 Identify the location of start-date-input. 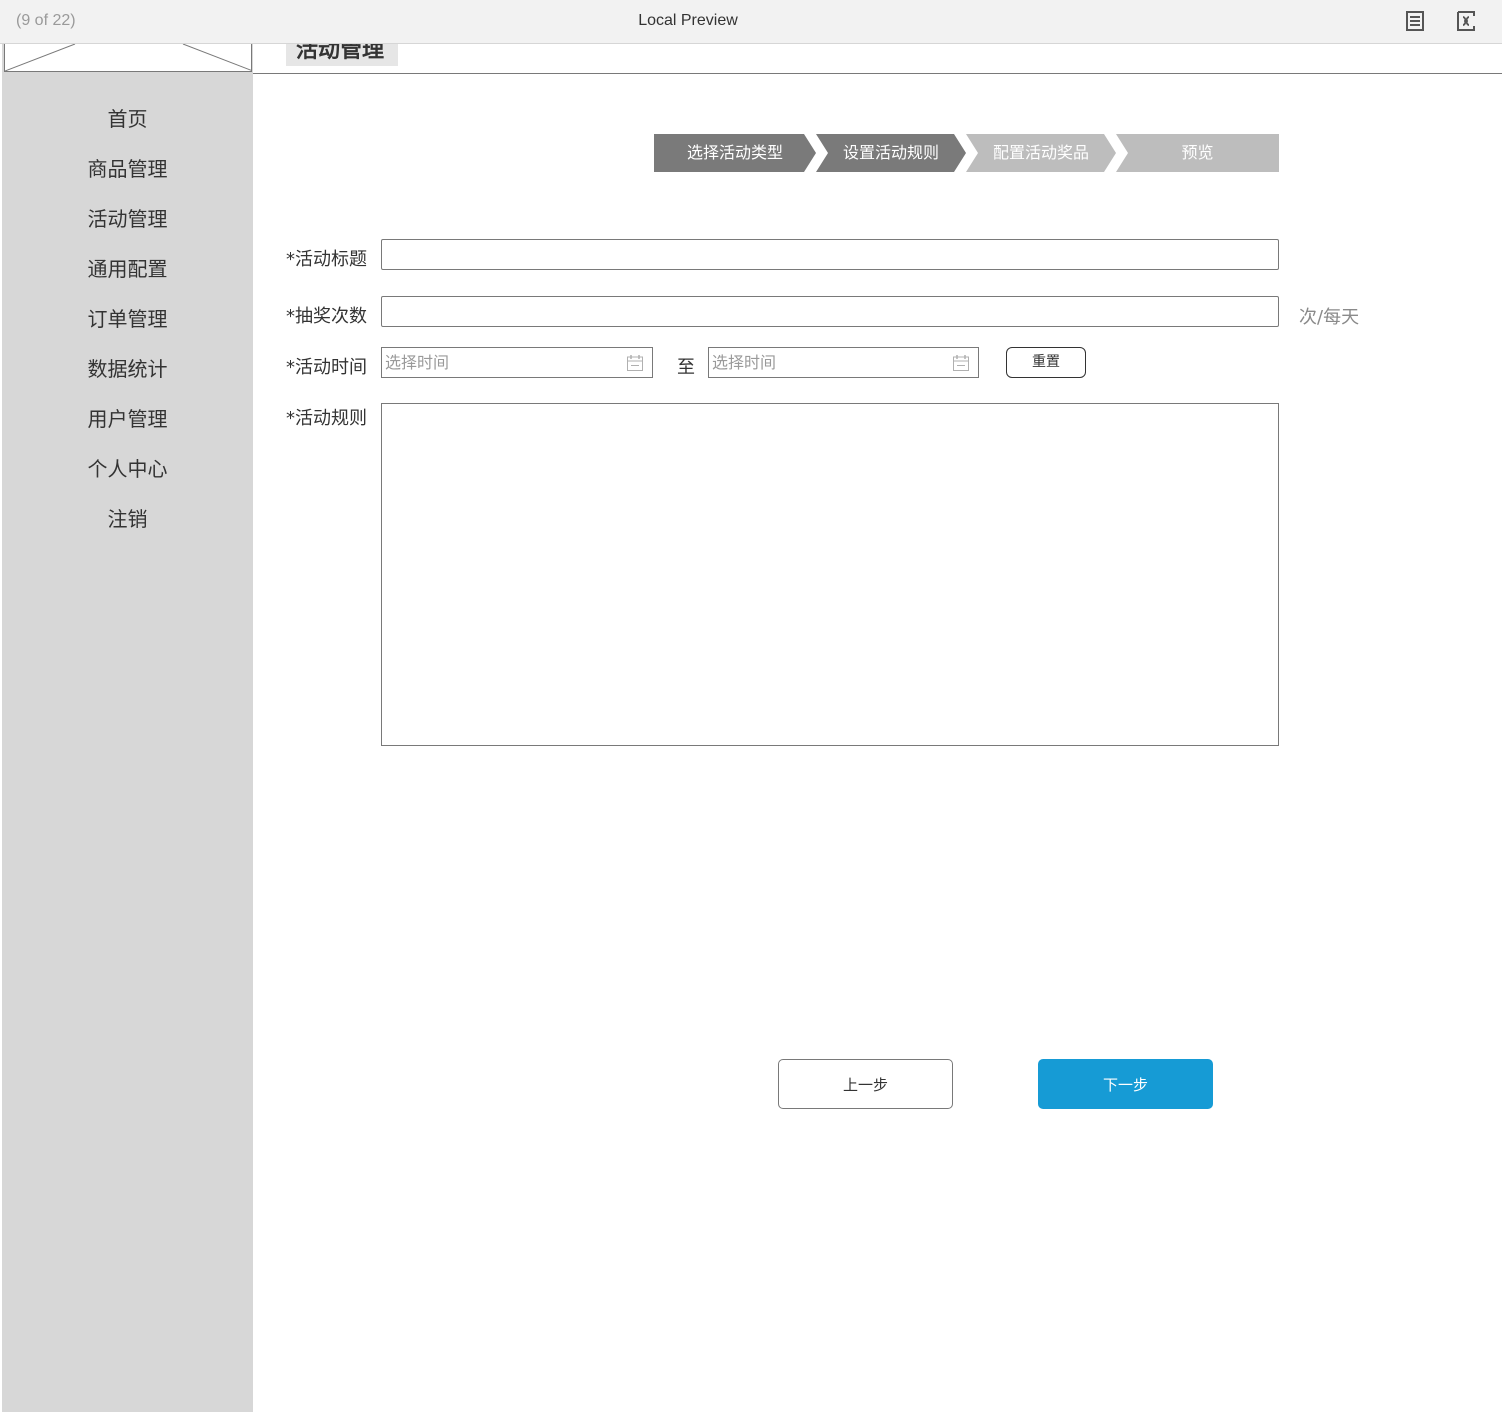
(502, 362).